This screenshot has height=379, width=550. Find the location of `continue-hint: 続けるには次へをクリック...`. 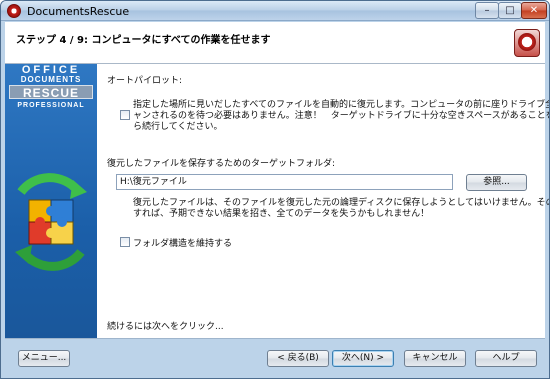

continue-hint: 続けるには次へをクリック... is located at coordinates (165, 327).